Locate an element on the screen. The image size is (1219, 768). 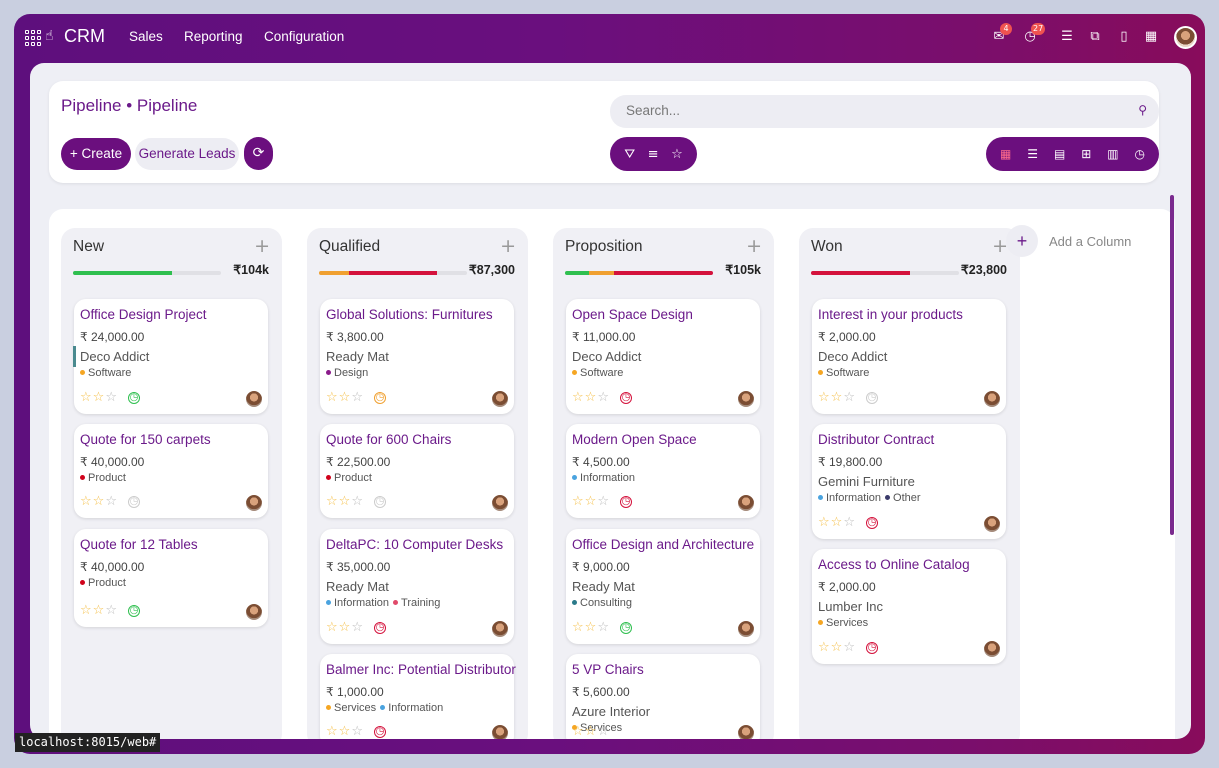
search-icon: ⚲ is located at coordinates (1142, 110).